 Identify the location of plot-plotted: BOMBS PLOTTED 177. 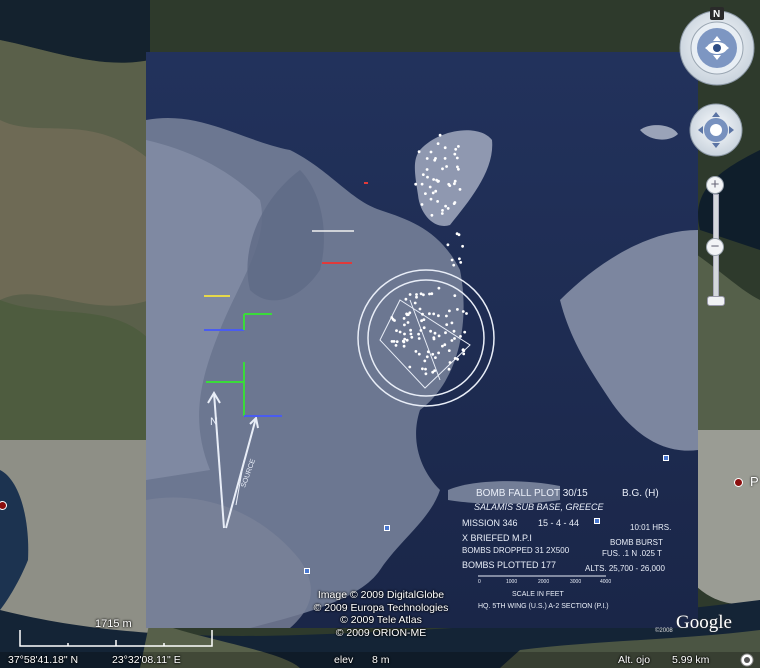
(509, 565).